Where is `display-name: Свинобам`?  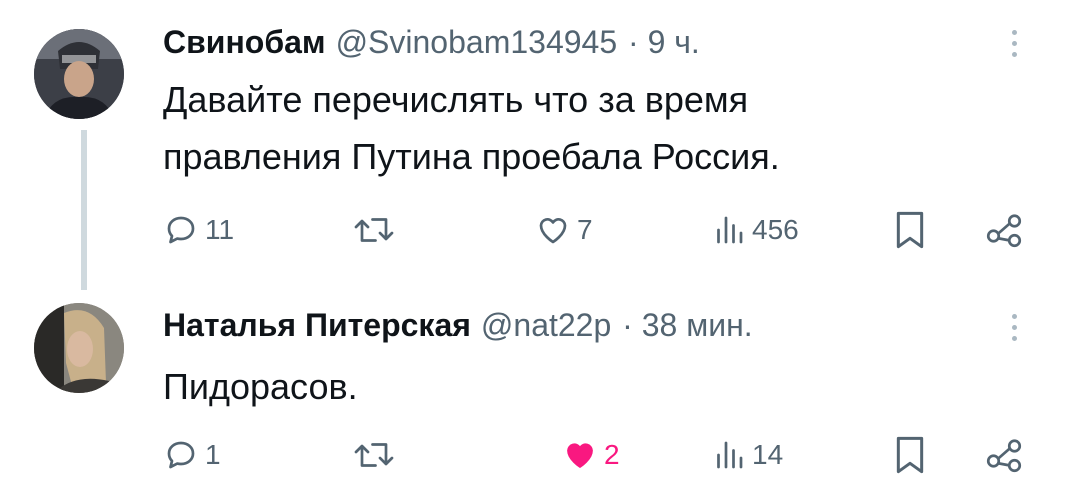 display-name: Свинобам is located at coordinates (244, 42).